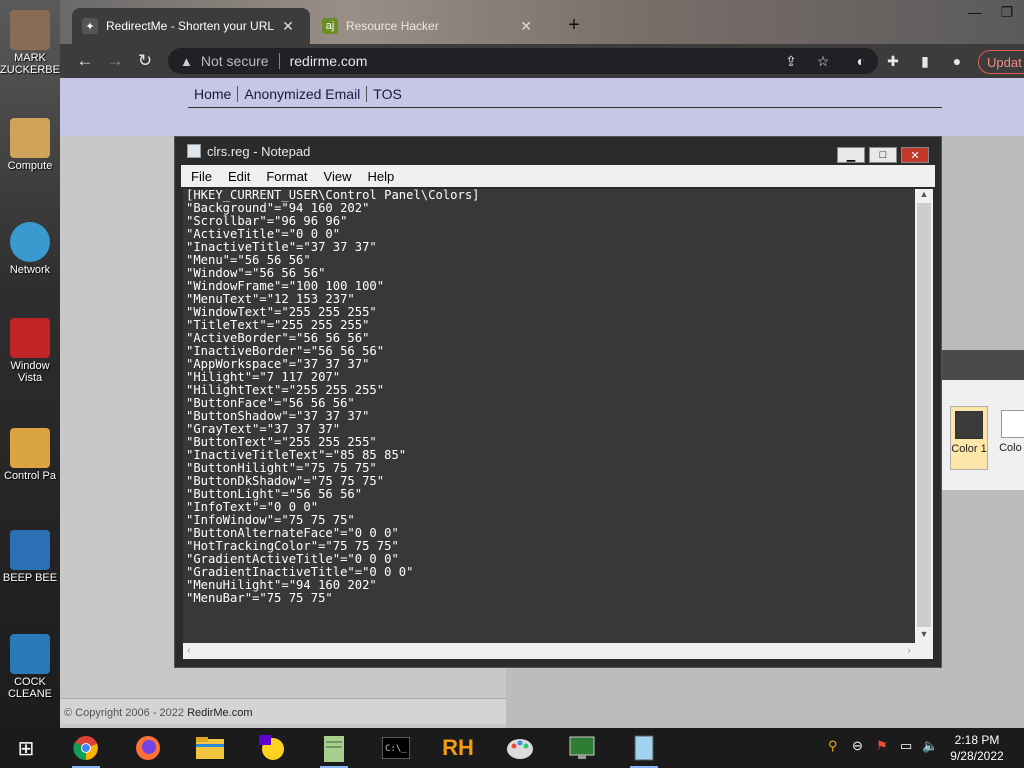 The width and height of the screenshot is (1024, 768). What do you see at coordinates (212, 94) in the screenshot?
I see `nav-home-link: Home` at bounding box center [212, 94].